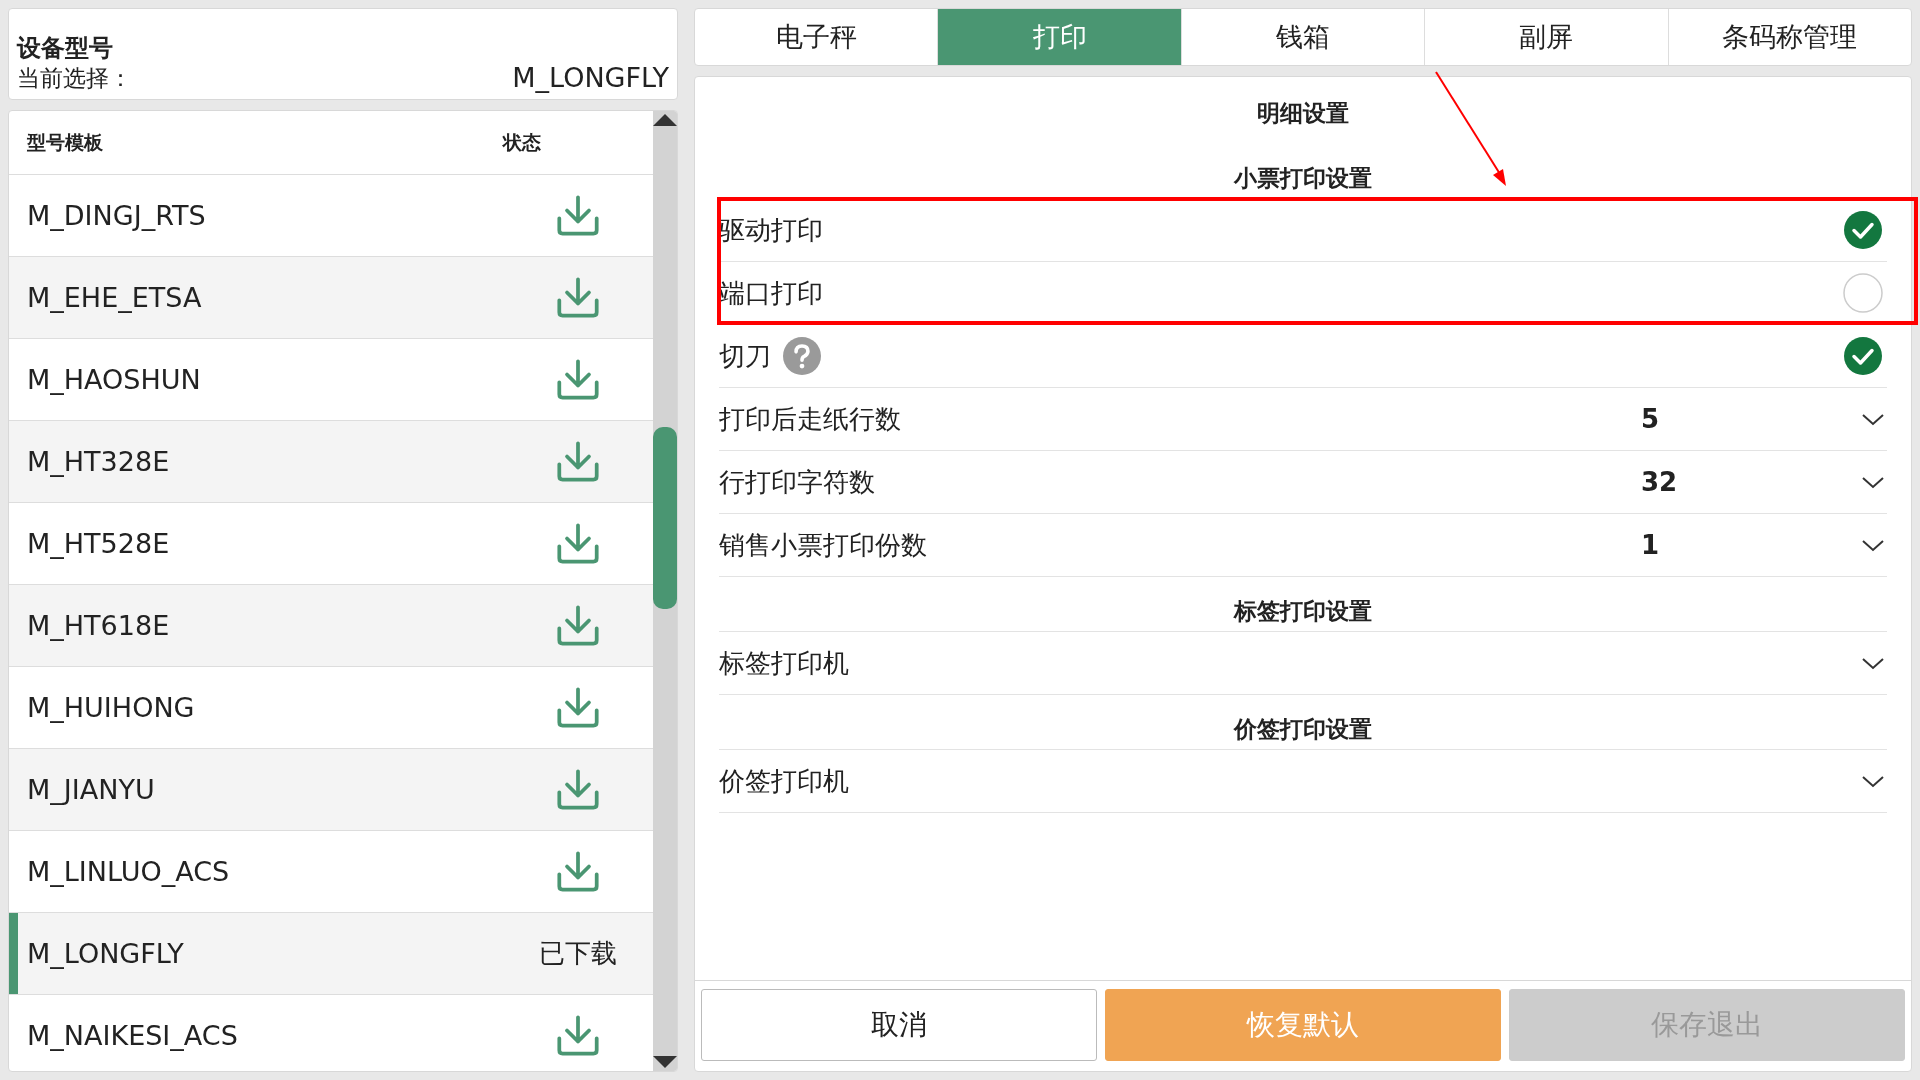 The width and height of the screenshot is (1920, 1080). I want to click on model-row: M_HT618E, so click(331, 626).